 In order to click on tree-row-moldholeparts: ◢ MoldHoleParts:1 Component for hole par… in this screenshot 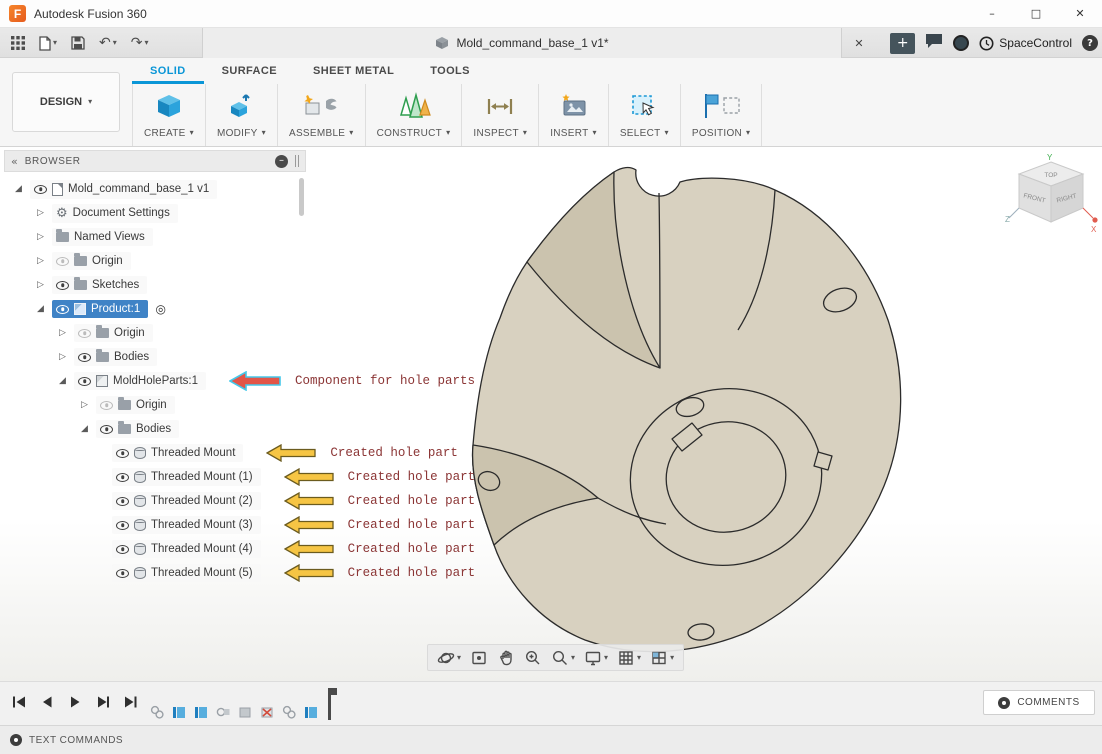, I will do `click(239, 381)`.